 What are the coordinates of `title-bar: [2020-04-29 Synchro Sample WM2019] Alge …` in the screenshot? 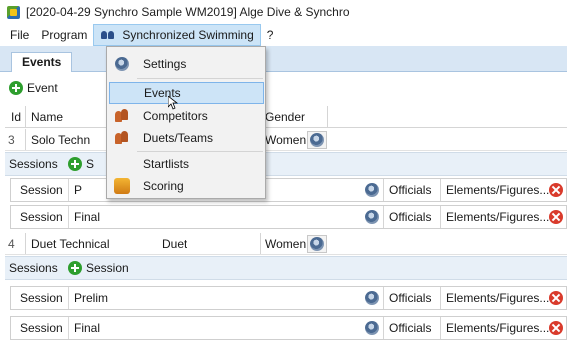 It's located at (283, 12).